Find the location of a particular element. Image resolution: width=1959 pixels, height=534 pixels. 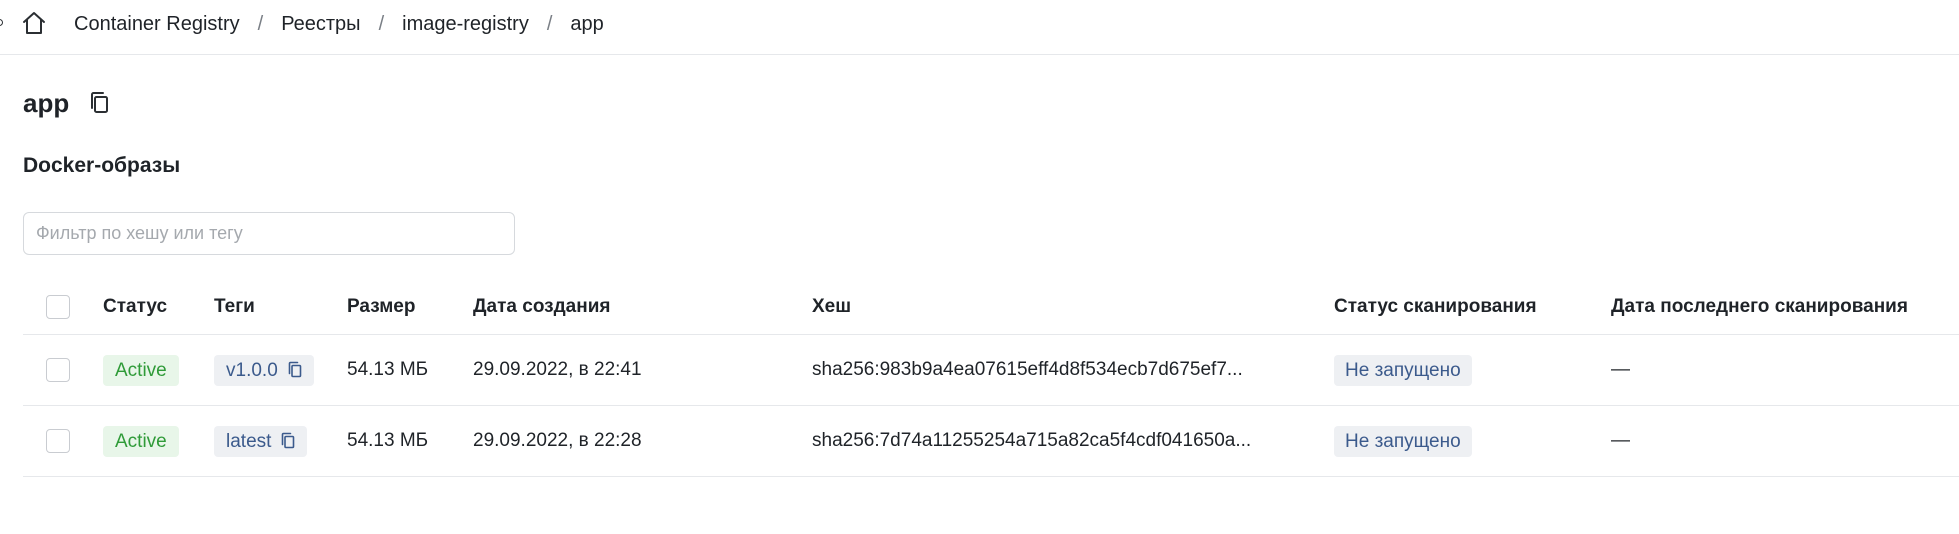

tag-label: latest is located at coordinates (249, 441).